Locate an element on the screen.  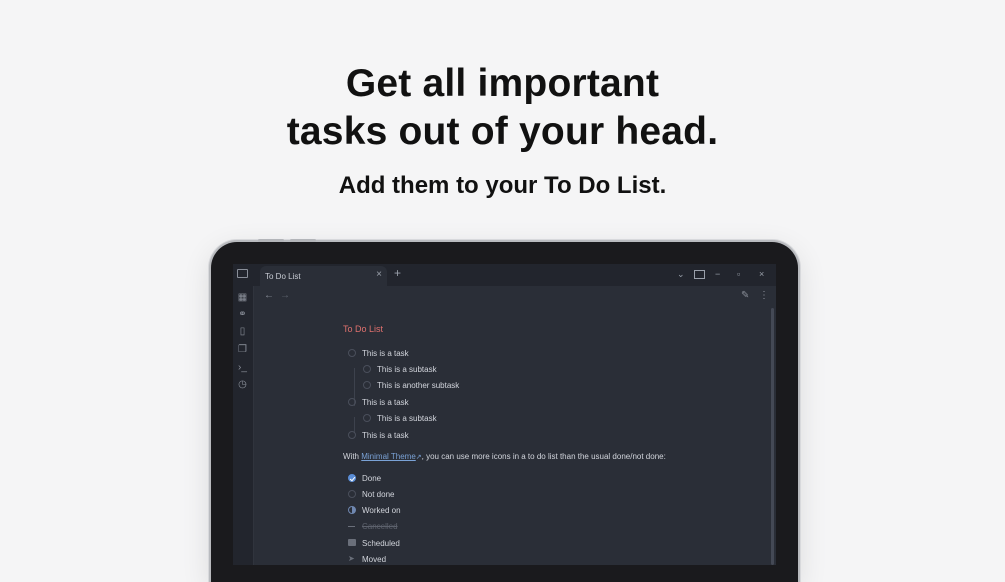
forward-arrow-icon: → is located at coordinates (285, 296).